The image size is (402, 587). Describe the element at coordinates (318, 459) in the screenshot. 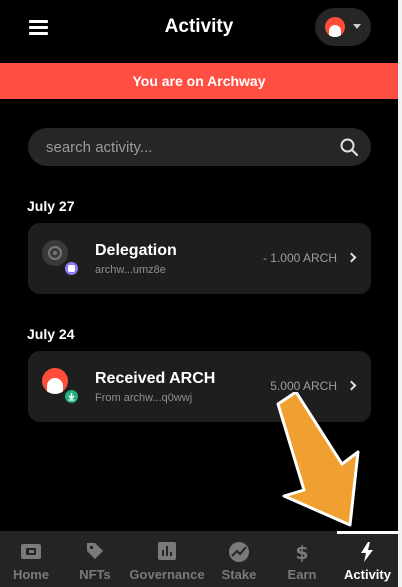

I see `annotation-arrow-icon` at that location.